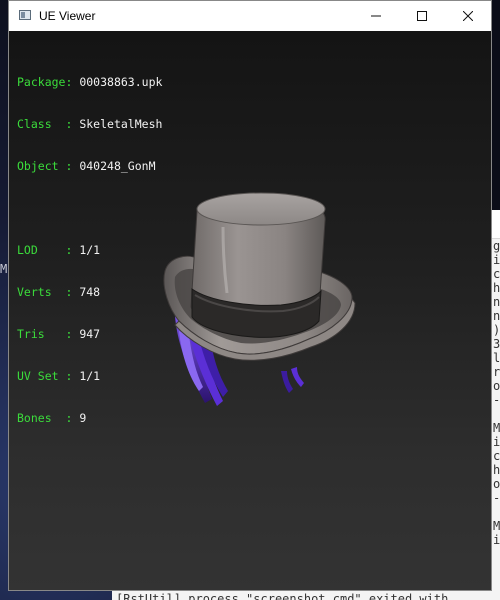 The height and width of the screenshot is (600, 500). I want to click on close-button, so click(468, 16).